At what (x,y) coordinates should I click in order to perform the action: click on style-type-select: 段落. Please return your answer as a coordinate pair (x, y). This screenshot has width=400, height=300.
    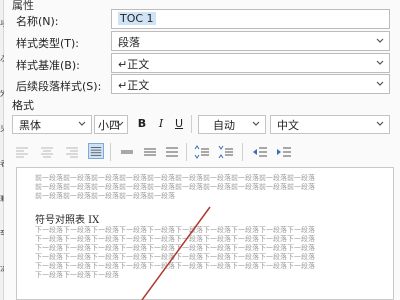
    Looking at the image, I should click on (250, 41).